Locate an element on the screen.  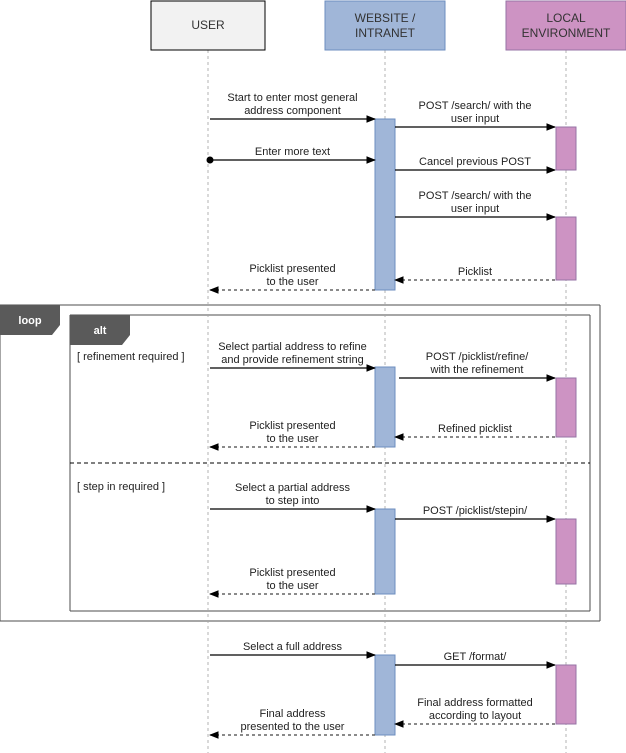
message-label: address component is located at coordinates (292, 111).